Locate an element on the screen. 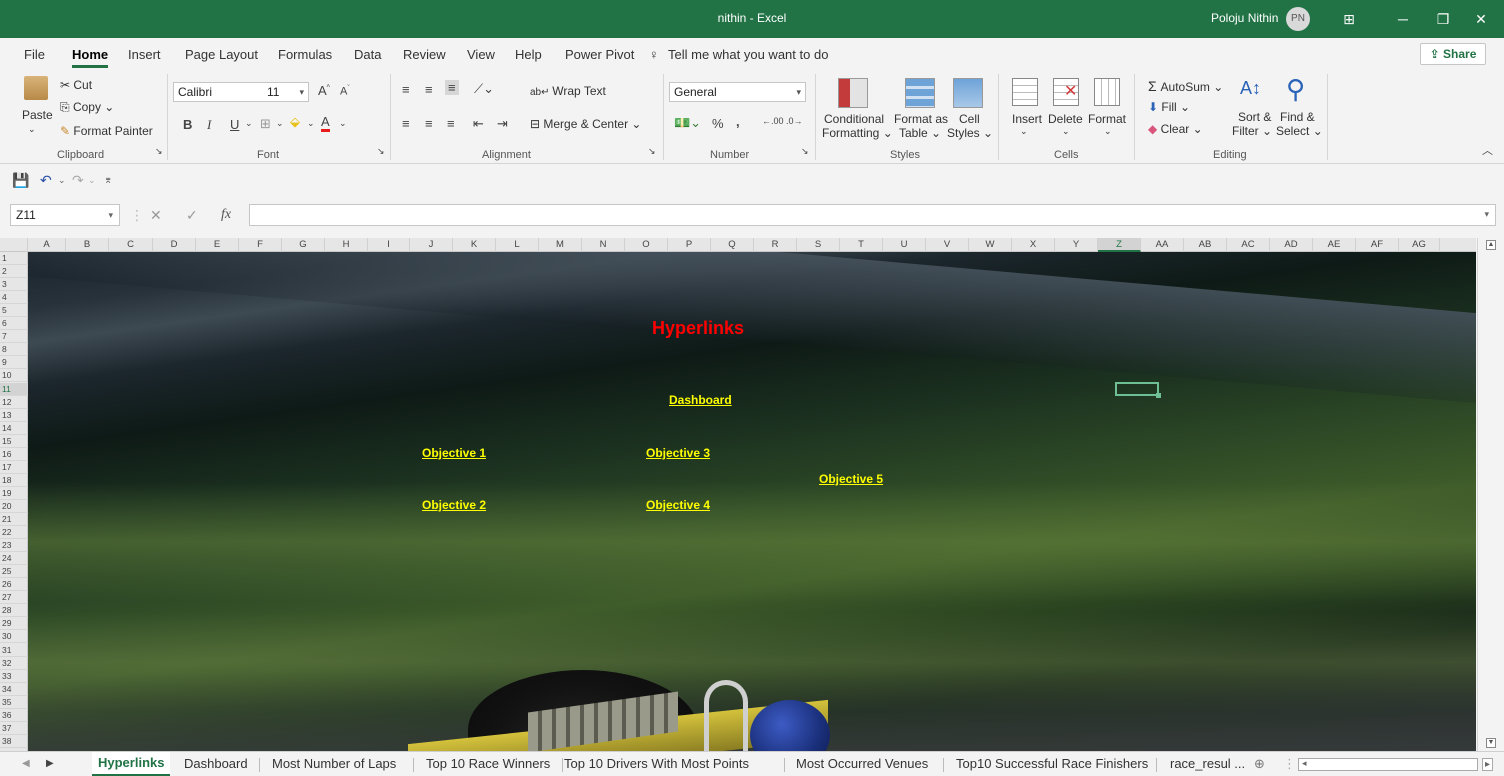 Image resolution: width=1504 pixels, height=776 pixels. delete-cells-icon: ✕ is located at coordinates (1066, 92).